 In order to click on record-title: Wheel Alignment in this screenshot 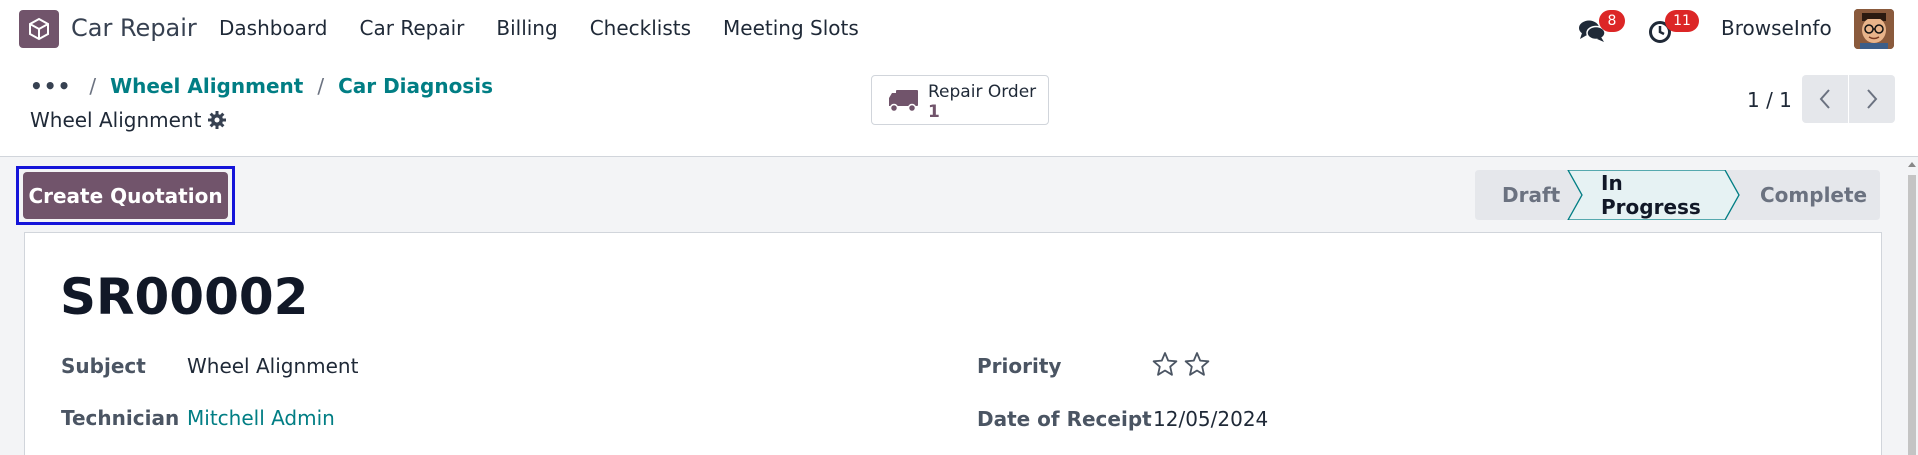, I will do `click(128, 120)`.